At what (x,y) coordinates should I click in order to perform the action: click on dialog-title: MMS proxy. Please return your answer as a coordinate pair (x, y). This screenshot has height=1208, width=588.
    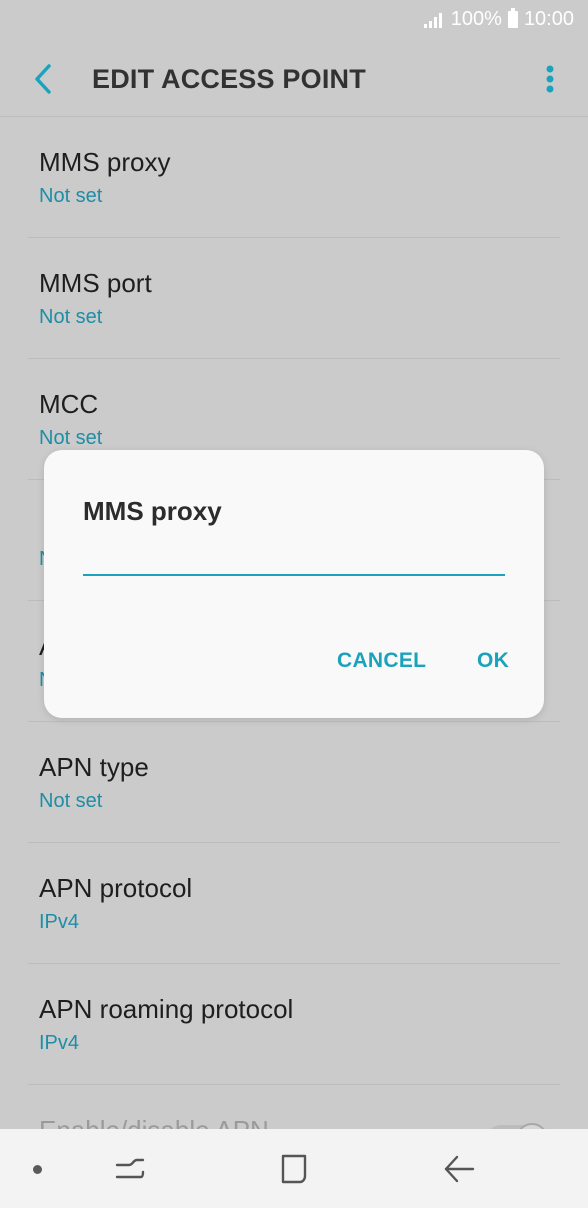
    Looking at the image, I should click on (152, 511).